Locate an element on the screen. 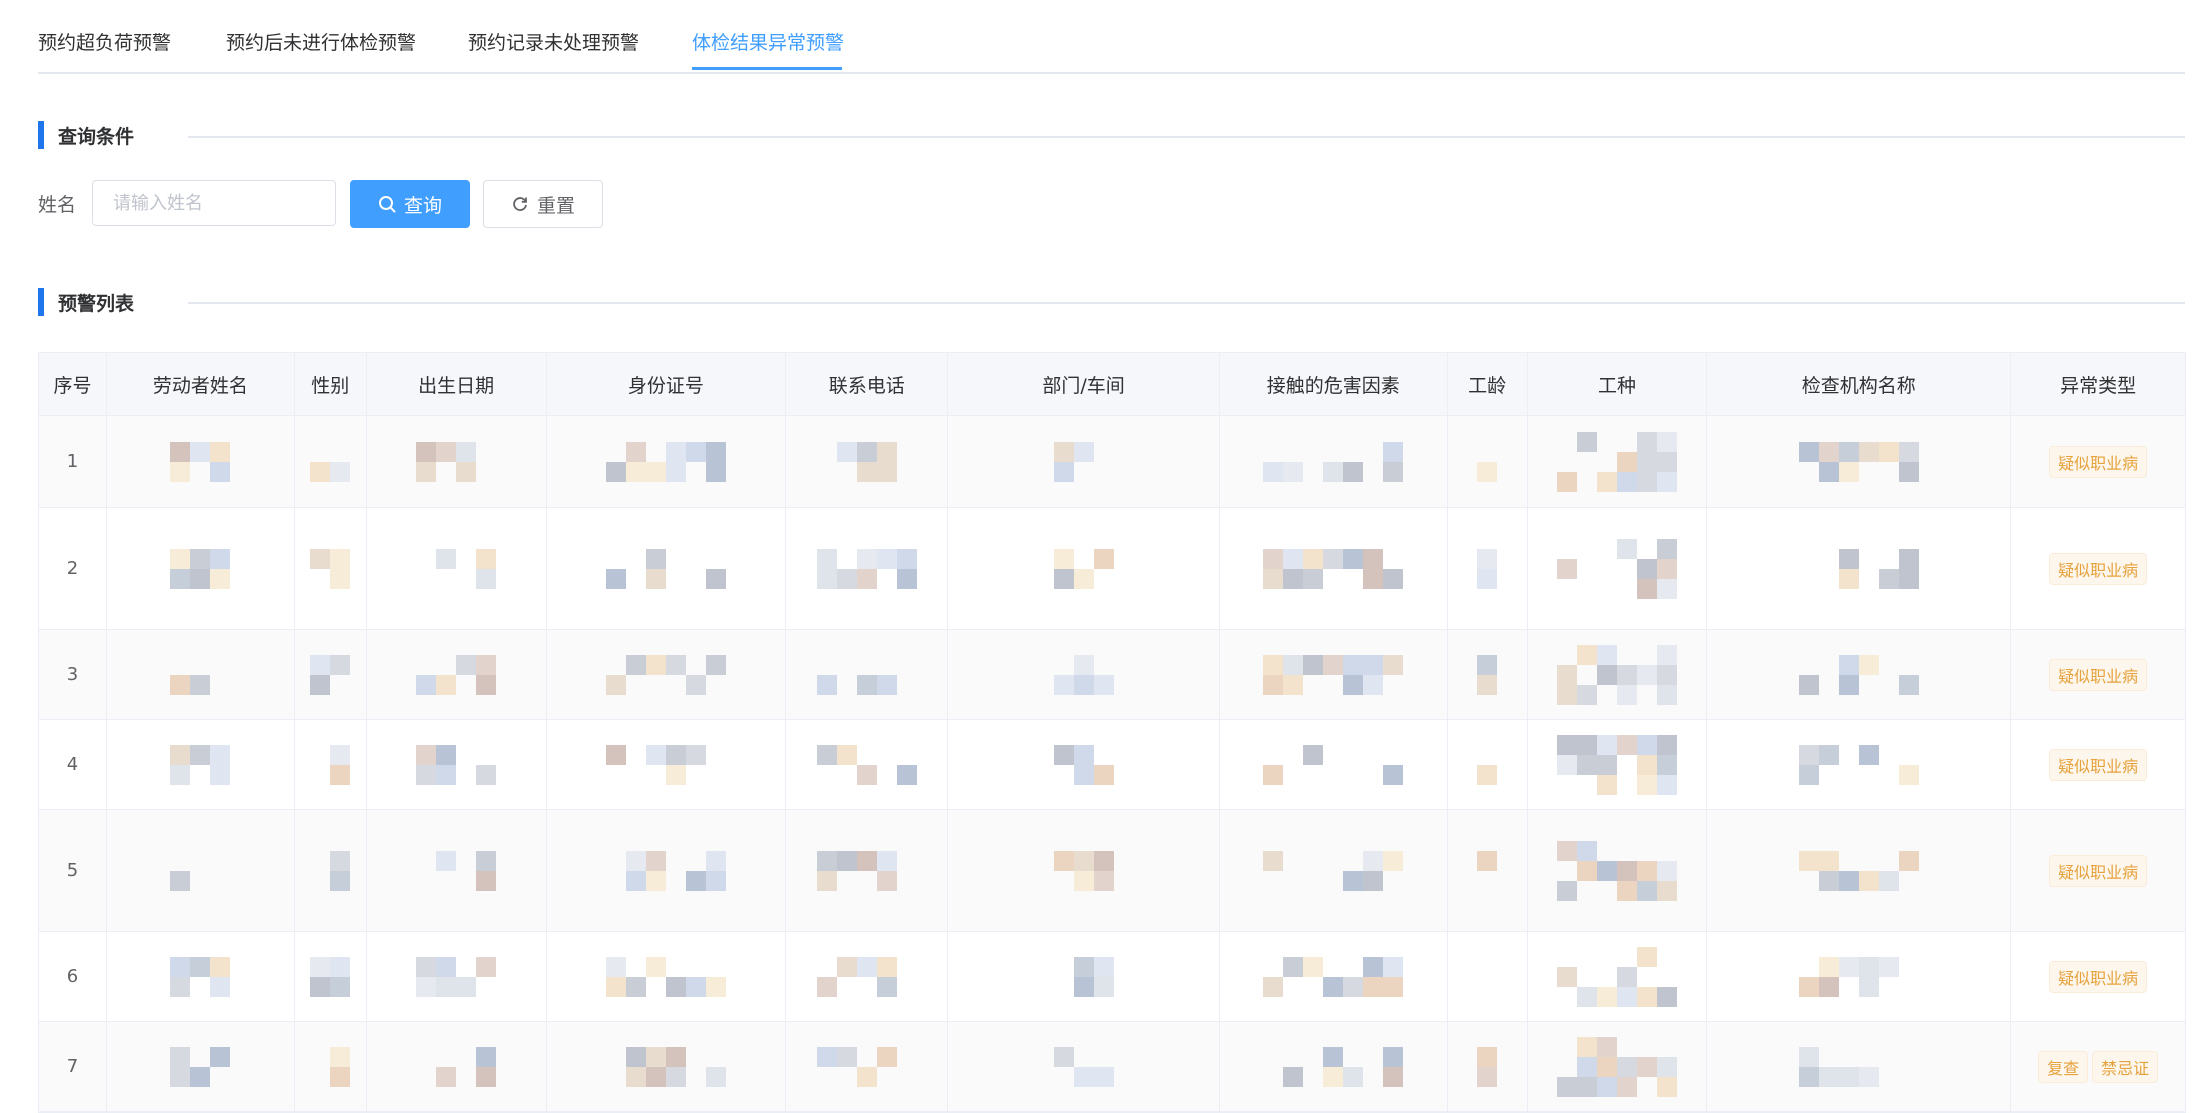 This screenshot has height=1113, width=2207. table-row: 5 疑似职业病 is located at coordinates (1112, 871).